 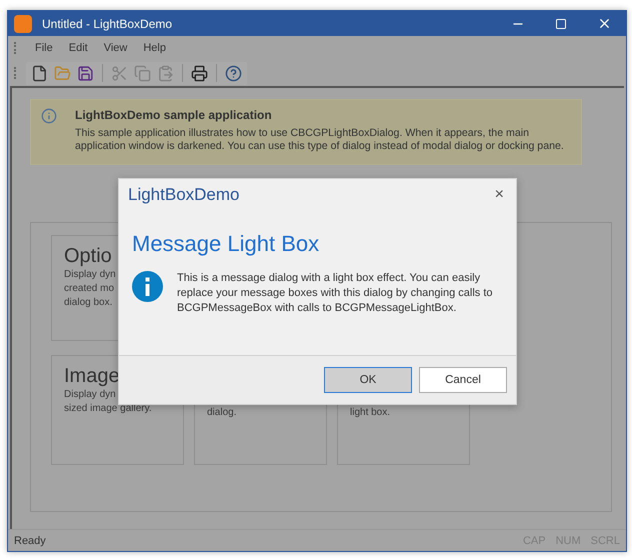 I want to click on help-icon, so click(x=233, y=73).